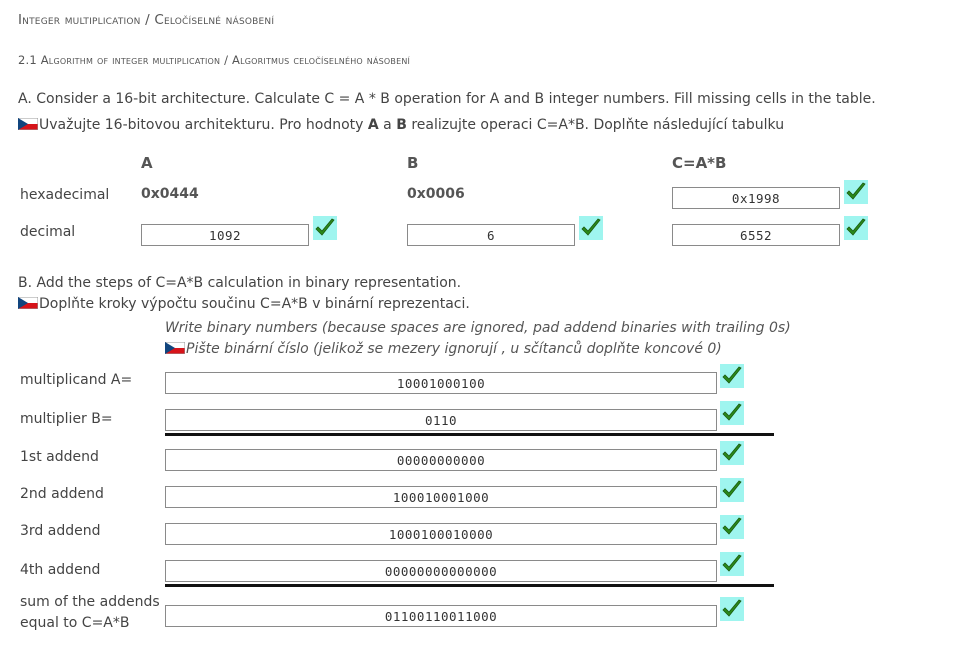  What do you see at coordinates (441, 616) in the screenshot?
I see `sum-input` at bounding box center [441, 616].